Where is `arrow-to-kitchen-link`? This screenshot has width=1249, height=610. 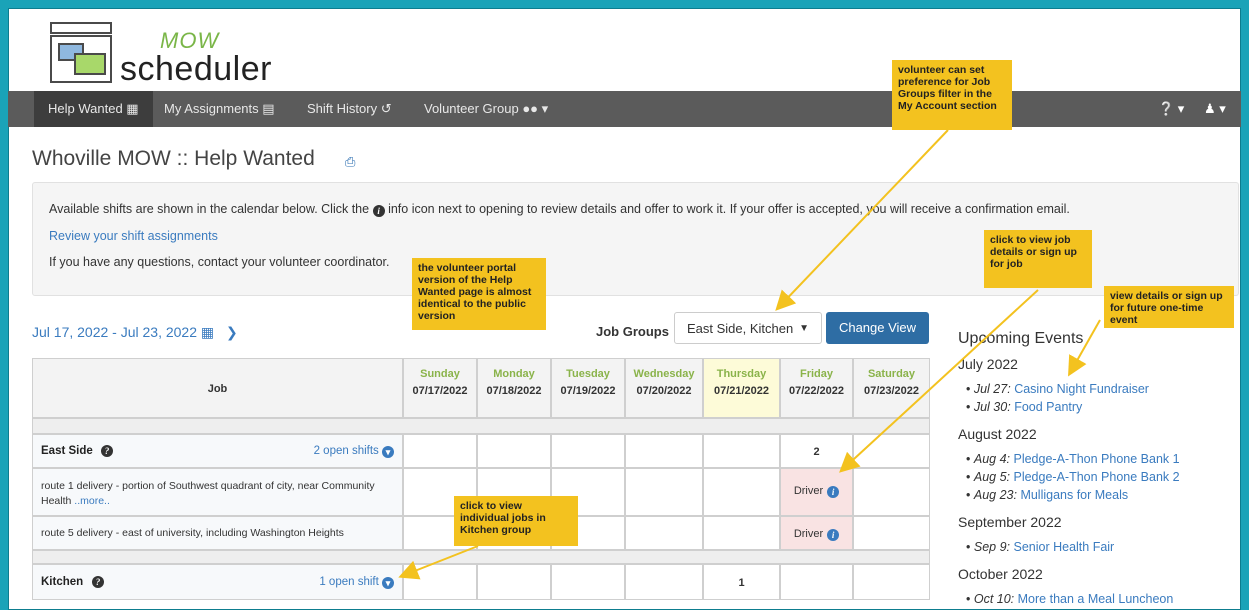 arrow-to-kitchen-link is located at coordinates (438, 562).